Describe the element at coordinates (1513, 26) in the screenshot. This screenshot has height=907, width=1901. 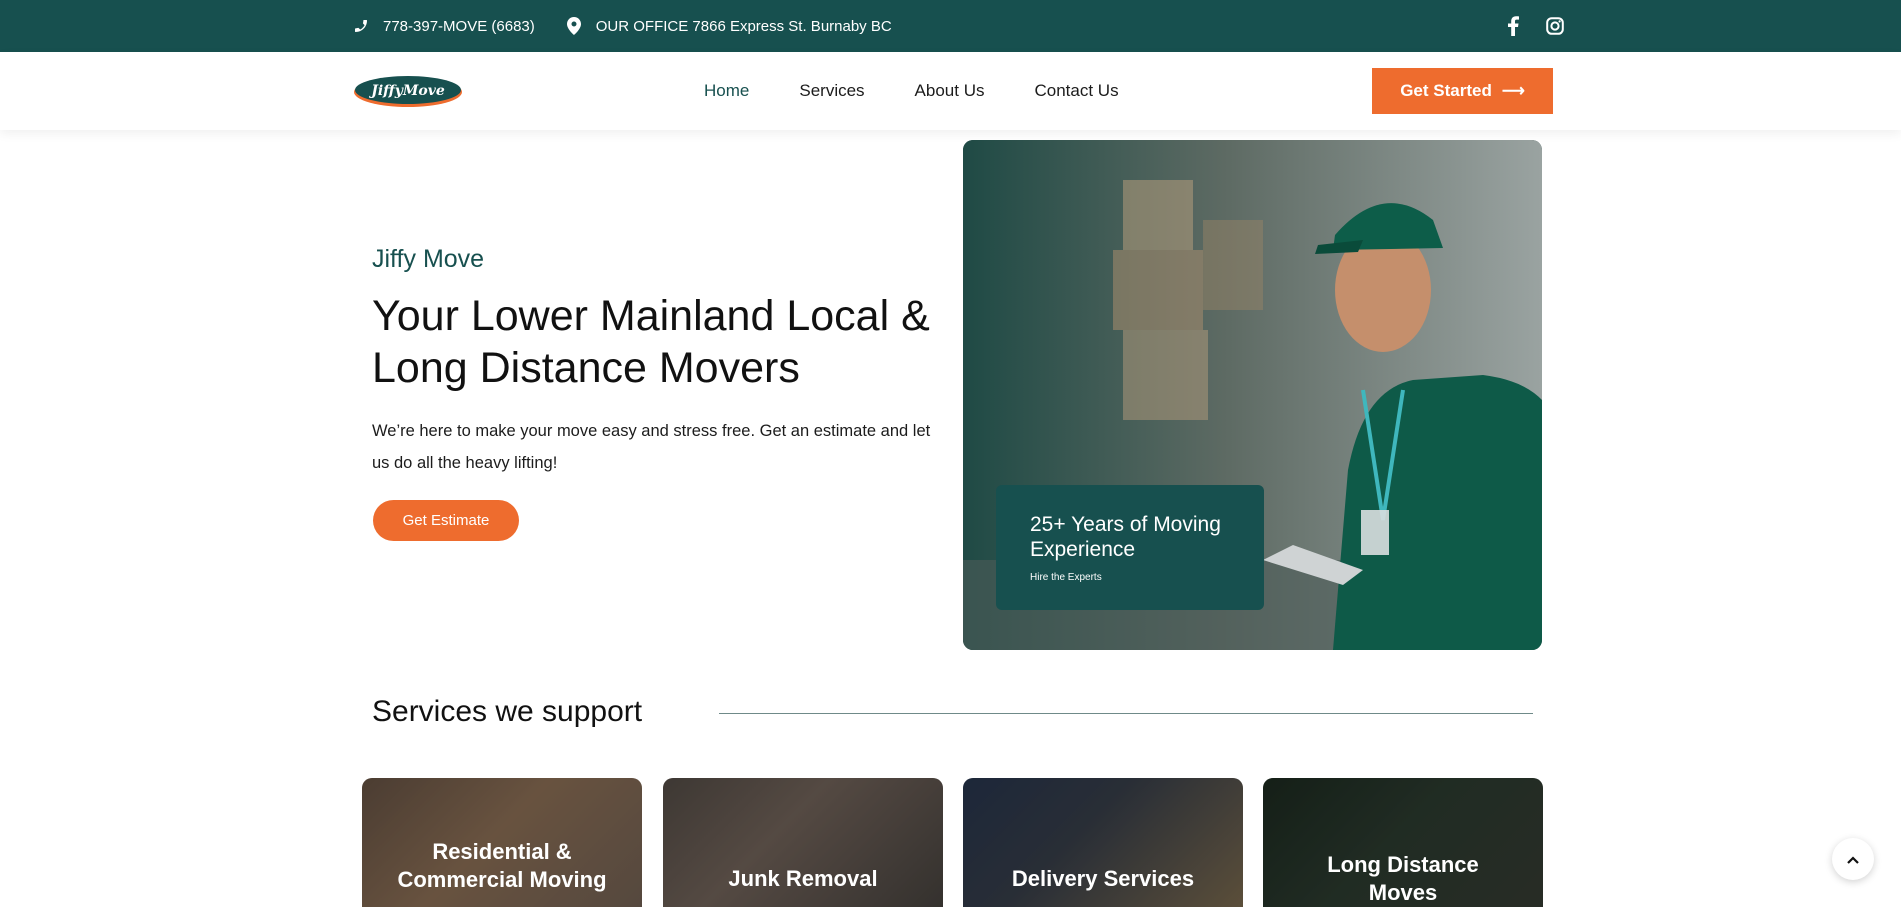
I see `facebook-icon` at that location.